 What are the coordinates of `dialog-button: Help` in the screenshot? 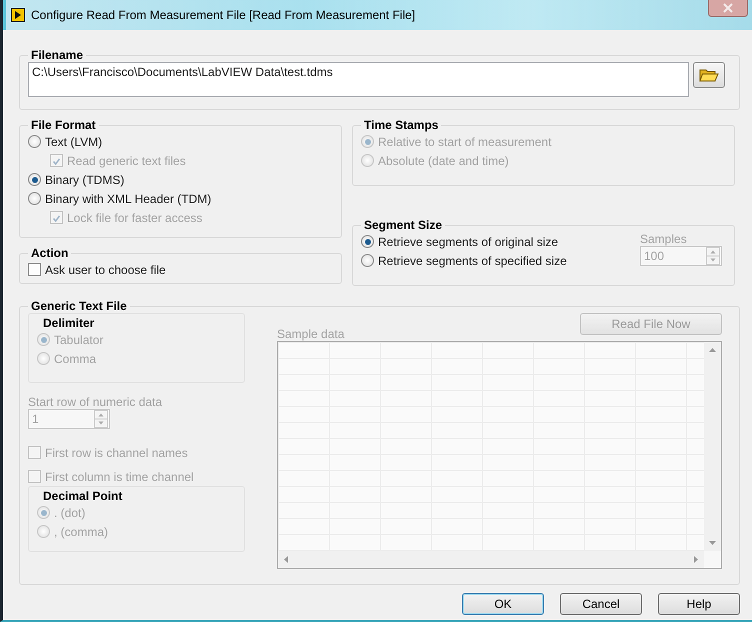 It's located at (699, 604).